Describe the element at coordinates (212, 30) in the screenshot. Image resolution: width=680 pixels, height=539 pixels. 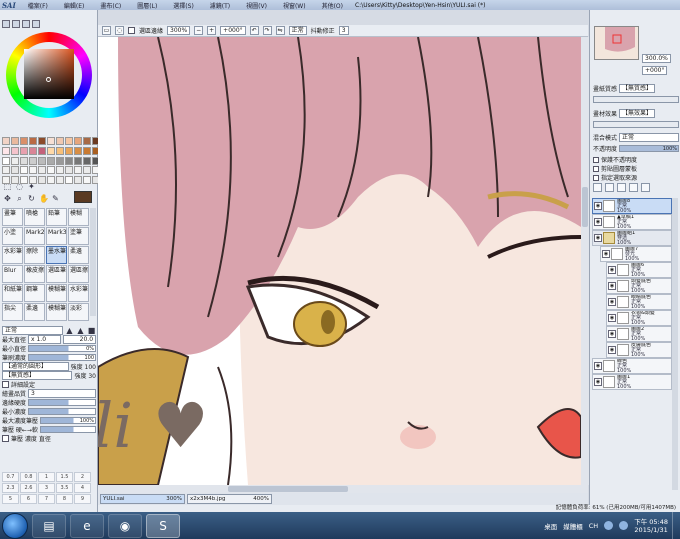
I see `zoom-in-button: +` at that location.